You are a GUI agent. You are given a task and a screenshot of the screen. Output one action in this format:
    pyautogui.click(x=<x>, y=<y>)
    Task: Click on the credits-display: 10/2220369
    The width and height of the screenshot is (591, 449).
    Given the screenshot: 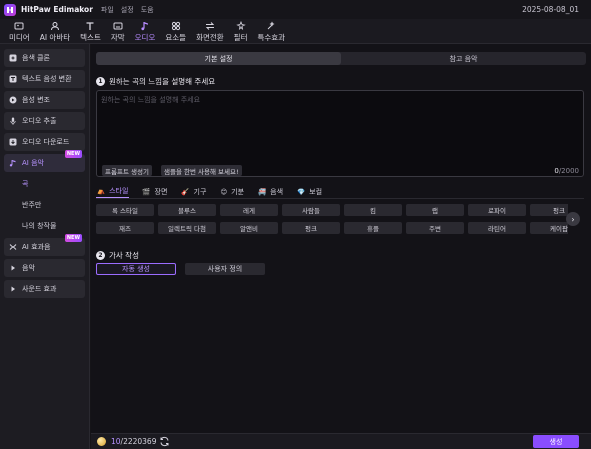 What is the action you would take?
    pyautogui.click(x=133, y=441)
    